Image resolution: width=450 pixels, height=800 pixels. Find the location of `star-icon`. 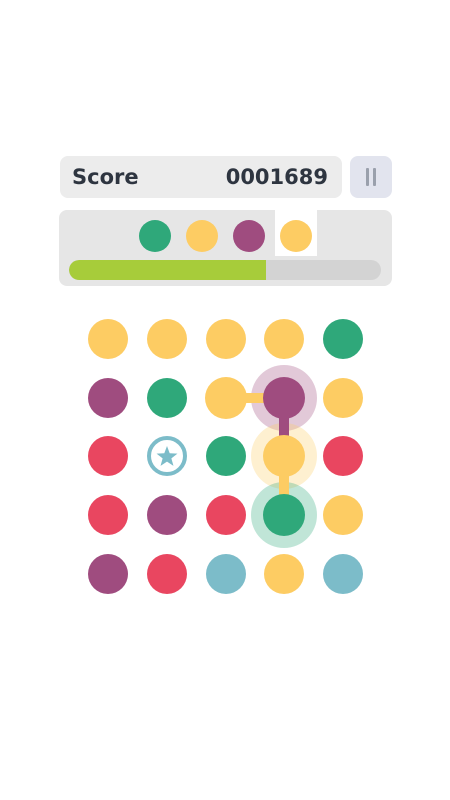

star-icon is located at coordinates (167, 456).